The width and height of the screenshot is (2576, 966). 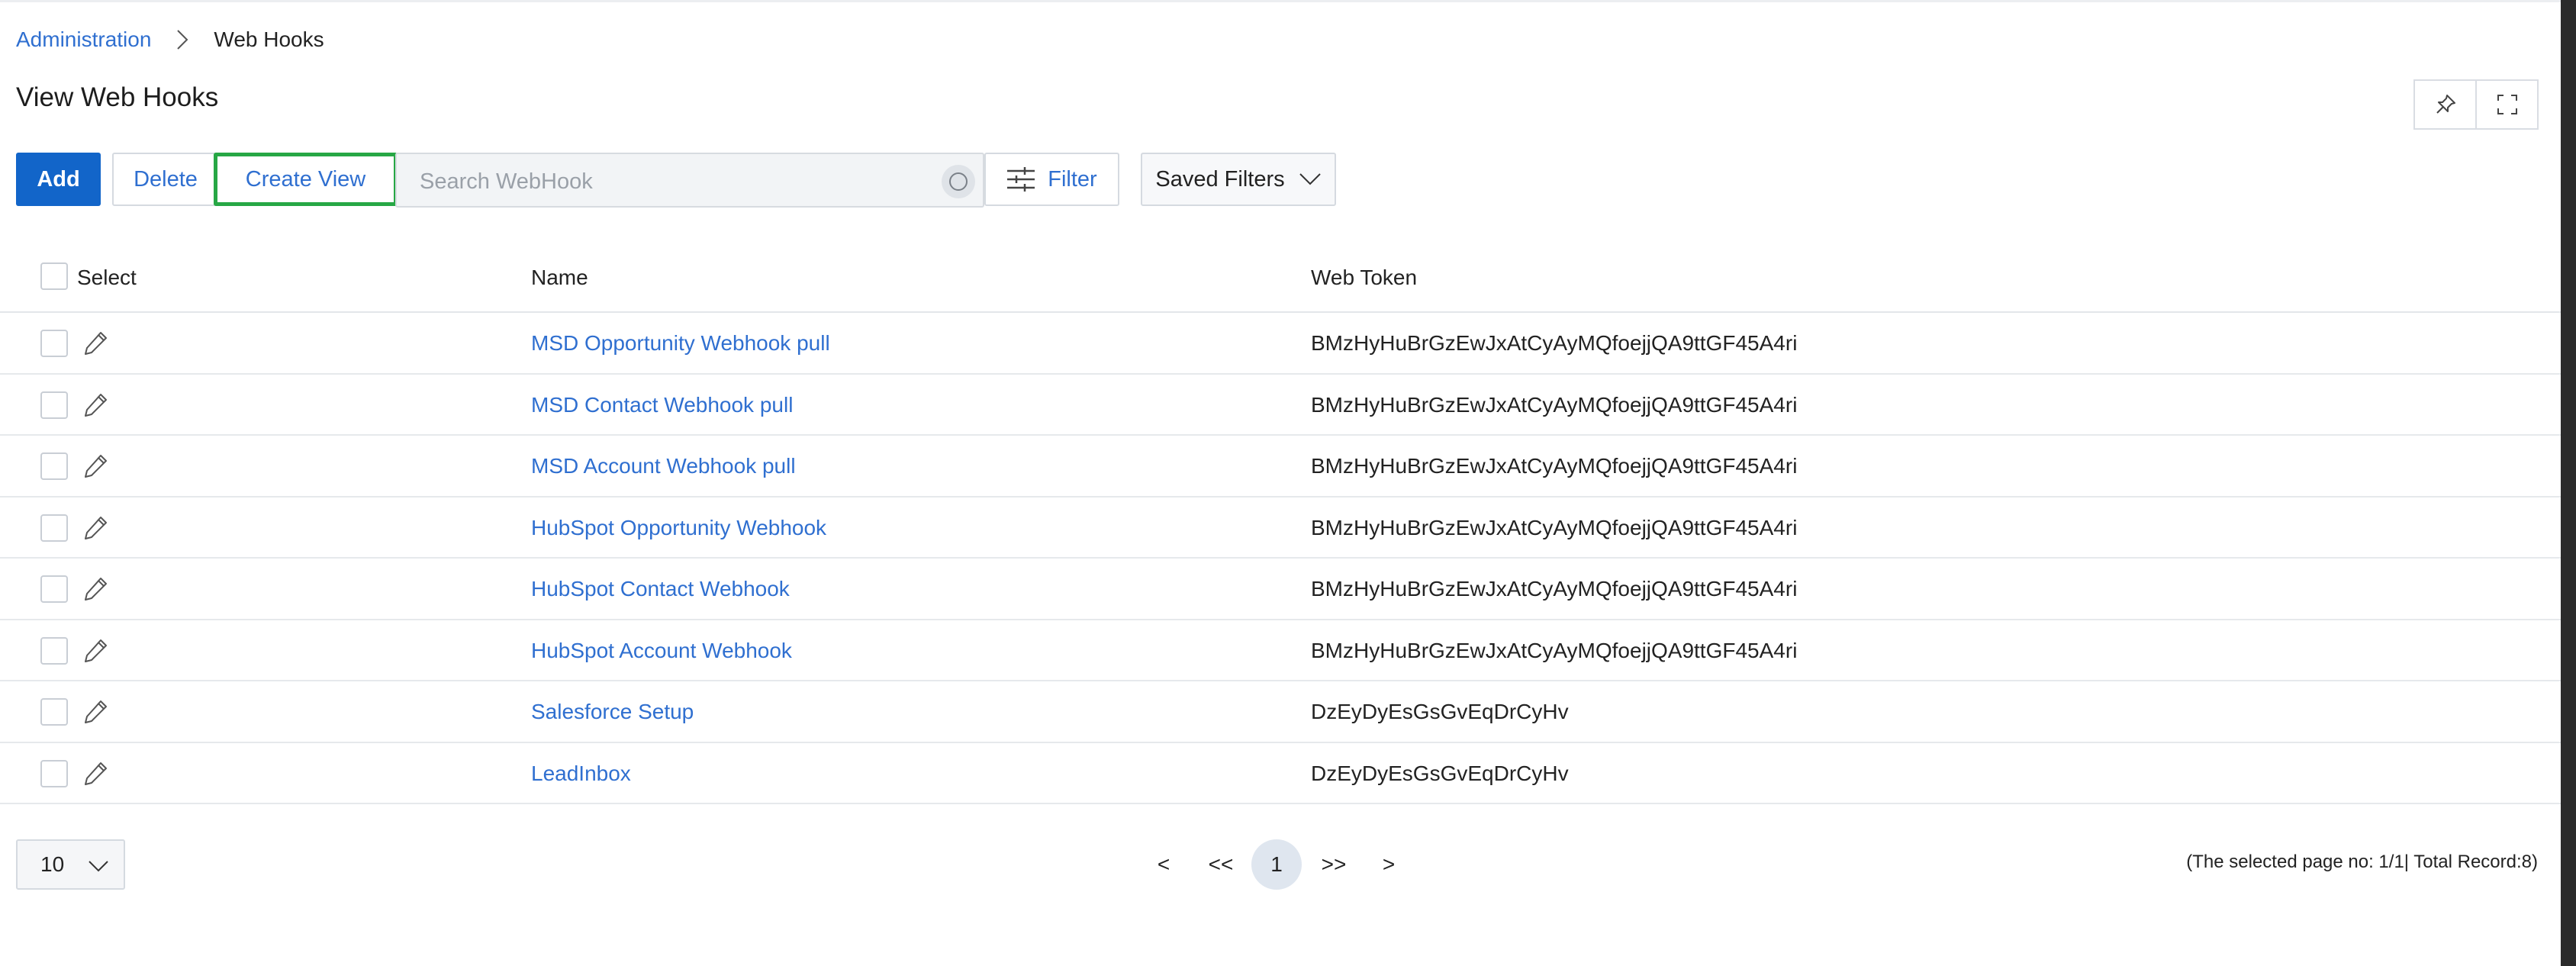 I want to click on fullscreen-button, so click(x=2507, y=104).